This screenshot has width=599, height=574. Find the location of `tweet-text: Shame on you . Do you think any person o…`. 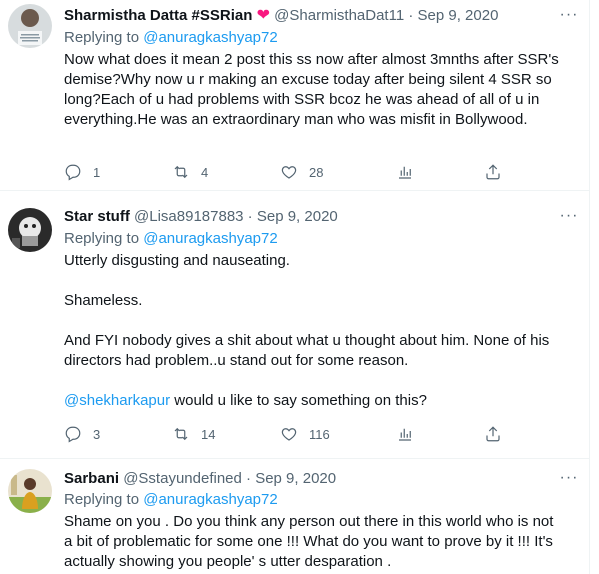

tweet-text: Shame on you . Do you think any person o… is located at coordinates (314, 542).